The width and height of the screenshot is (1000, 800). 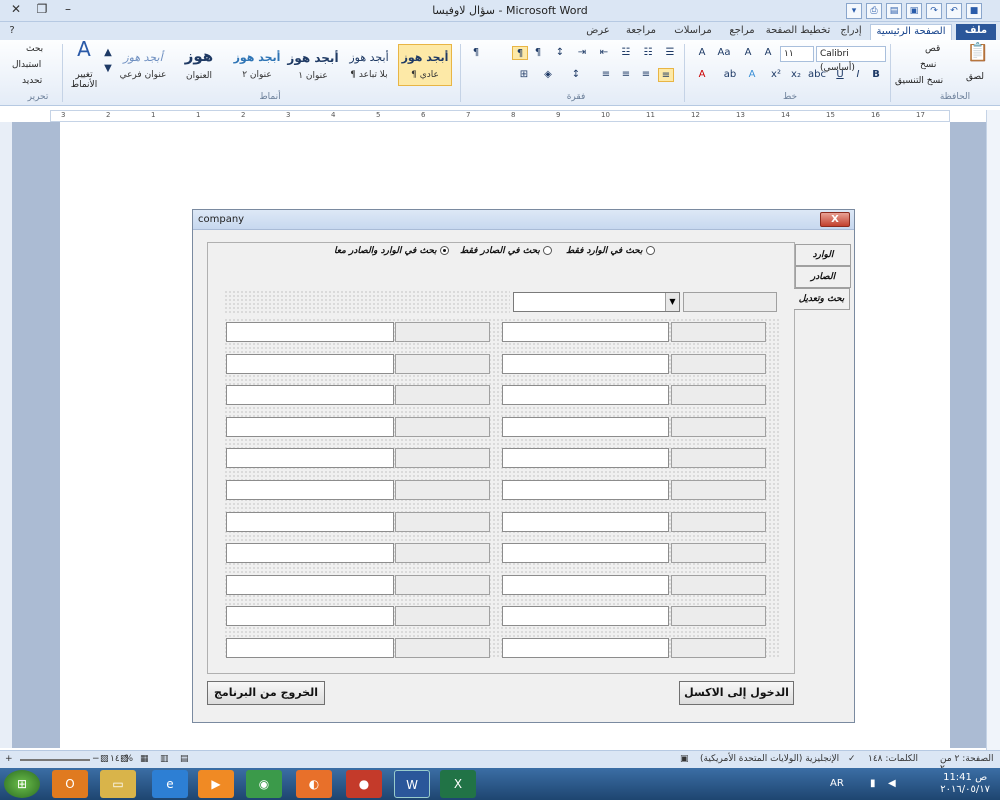 What do you see at coordinates (730, 75) in the screenshot?
I see `highlight-icon: ab` at bounding box center [730, 75].